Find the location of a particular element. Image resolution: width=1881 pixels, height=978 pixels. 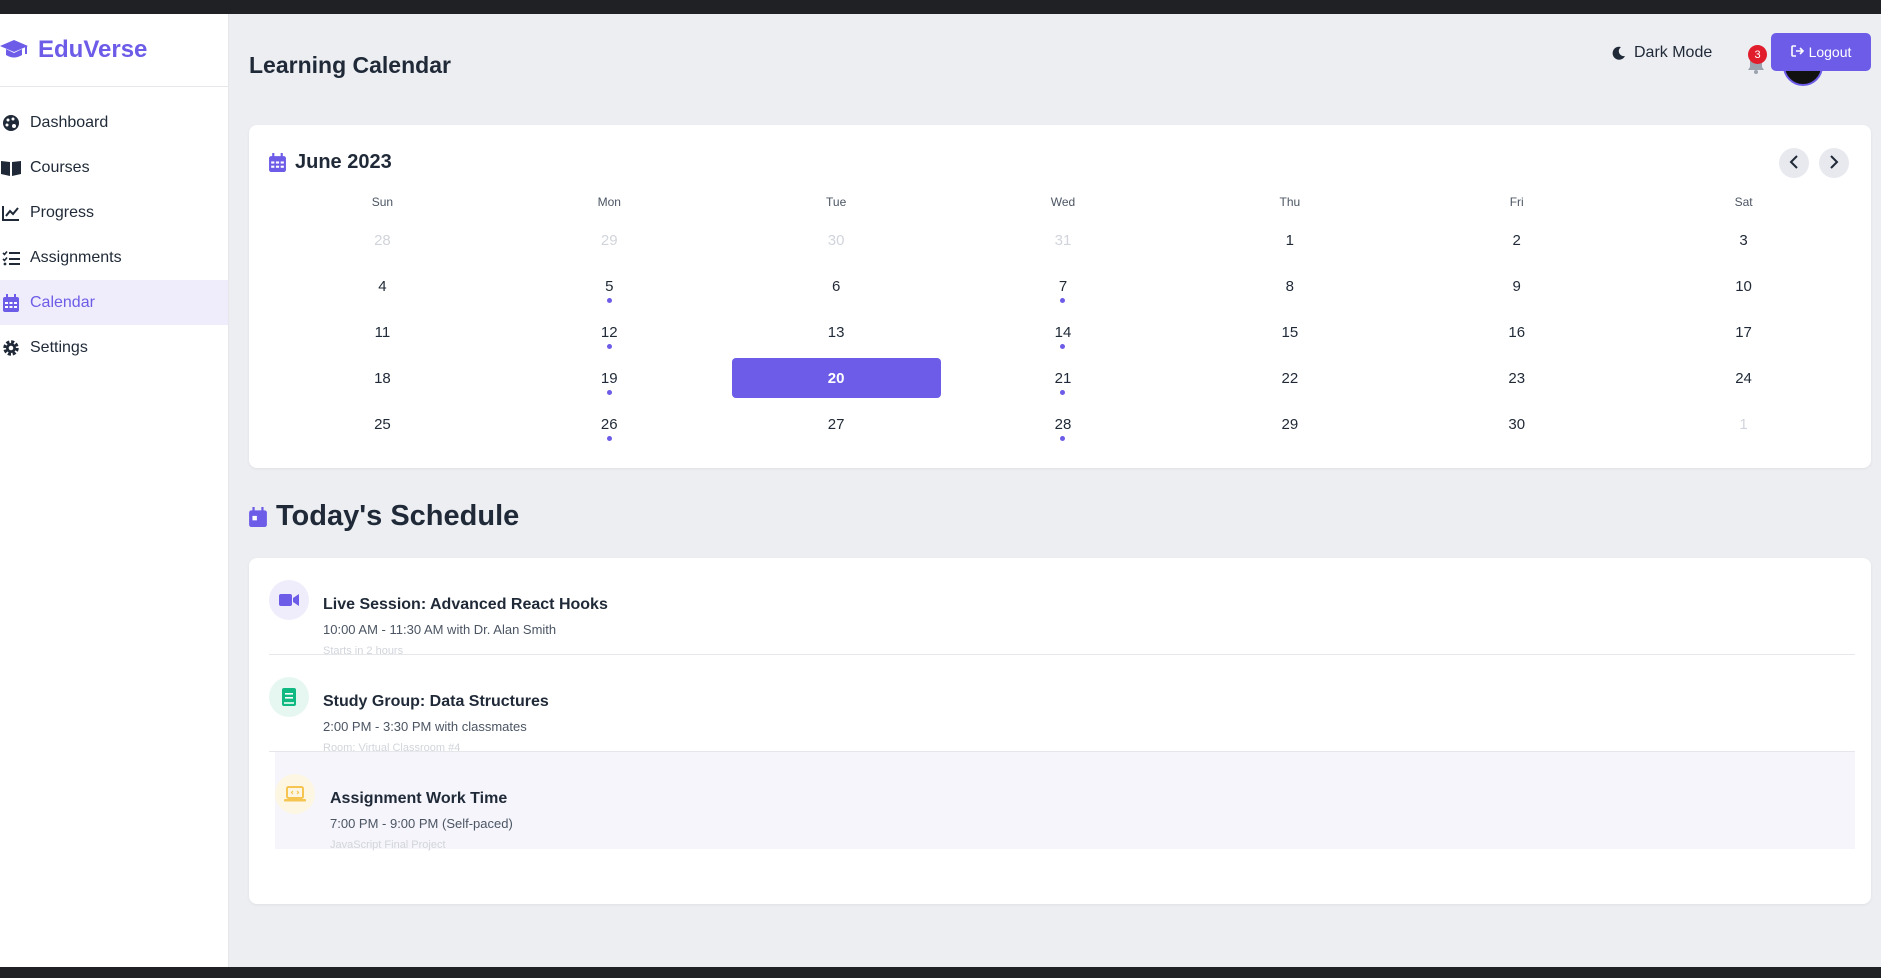

calendar-day: 6 is located at coordinates (836, 286).